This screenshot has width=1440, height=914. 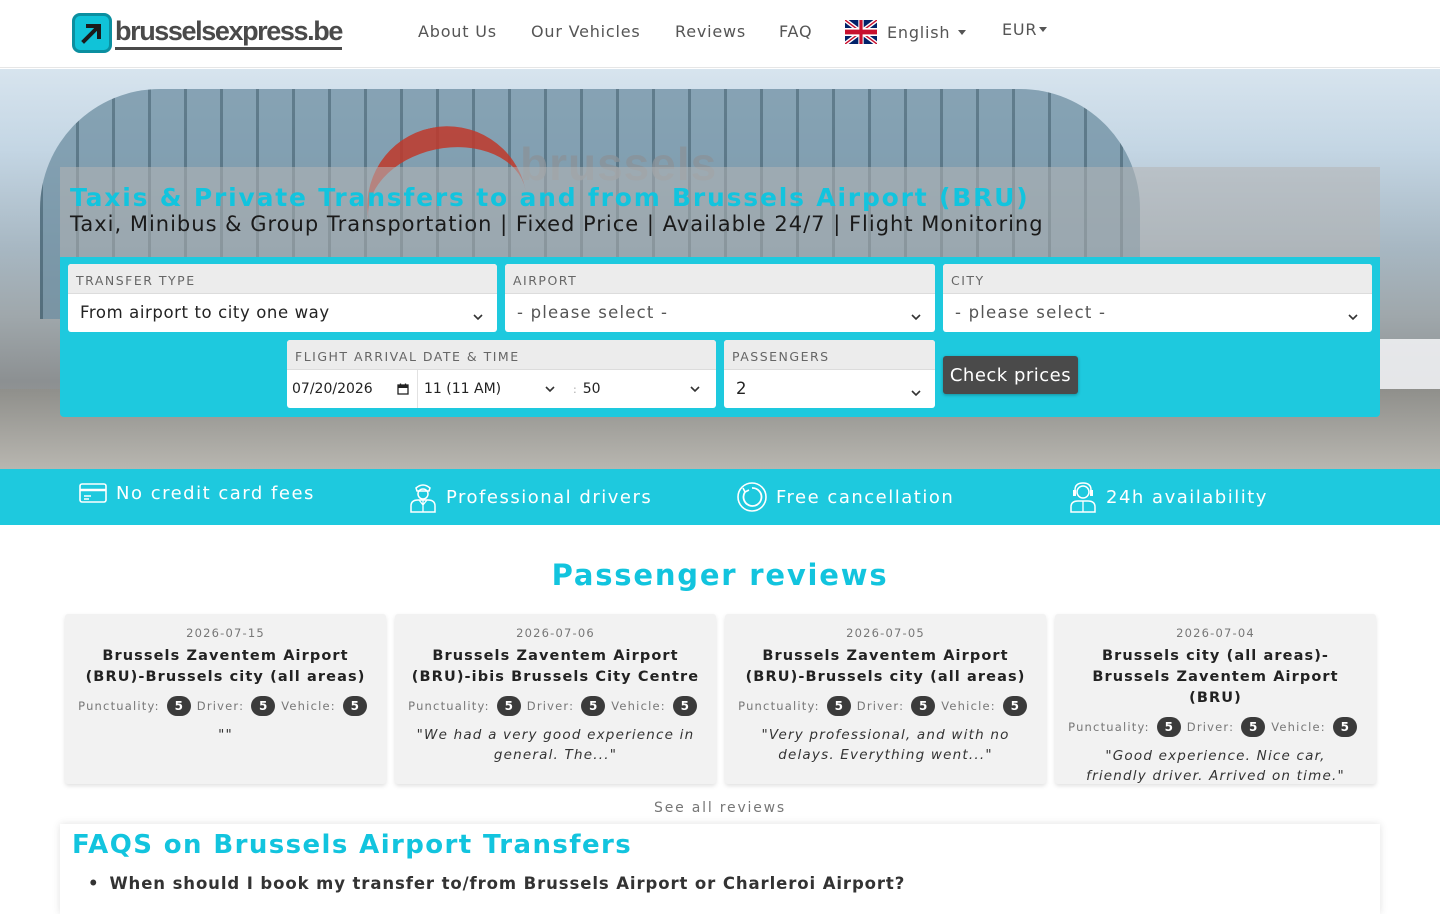 I want to click on transfer-type-label: TRANSFER TYPE, so click(x=282, y=279).